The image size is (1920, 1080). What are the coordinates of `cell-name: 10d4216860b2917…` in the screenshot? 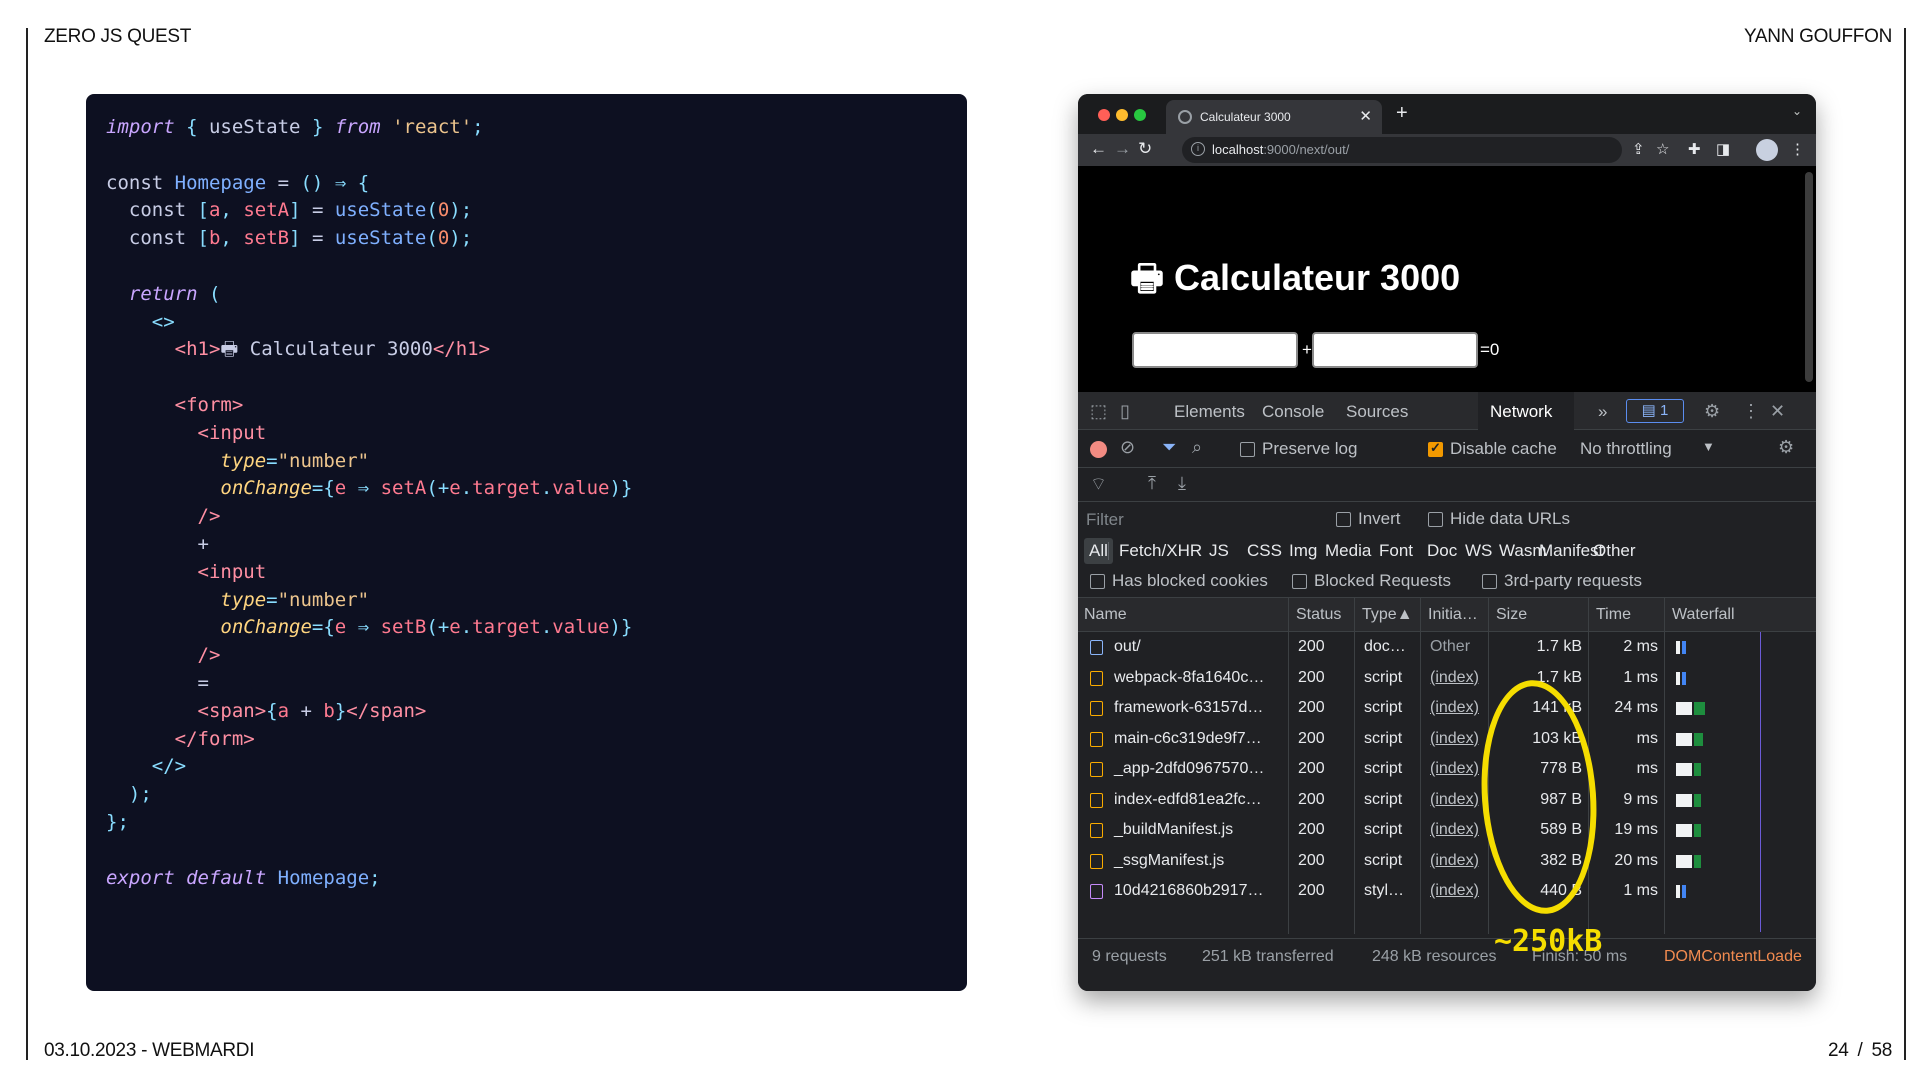 It's located at (1188, 891).